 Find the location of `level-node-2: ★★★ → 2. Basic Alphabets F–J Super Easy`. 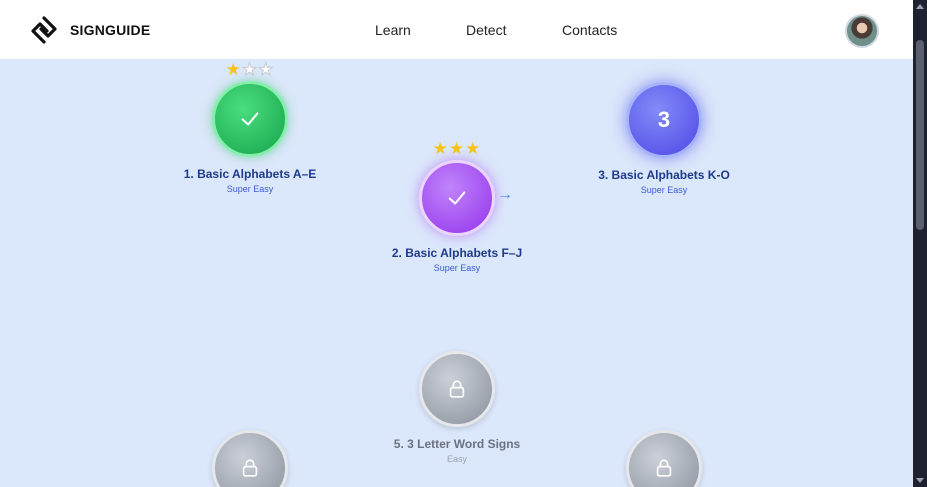

level-node-2: ★★★ → 2. Basic Alphabets F–J Super Easy is located at coordinates (457, 207).